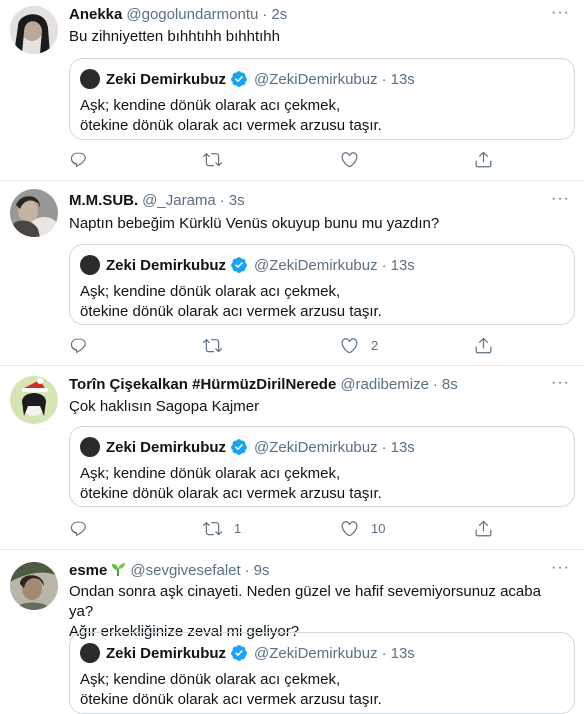  What do you see at coordinates (375, 345) in the screenshot?
I see `like-count: 2` at bounding box center [375, 345].